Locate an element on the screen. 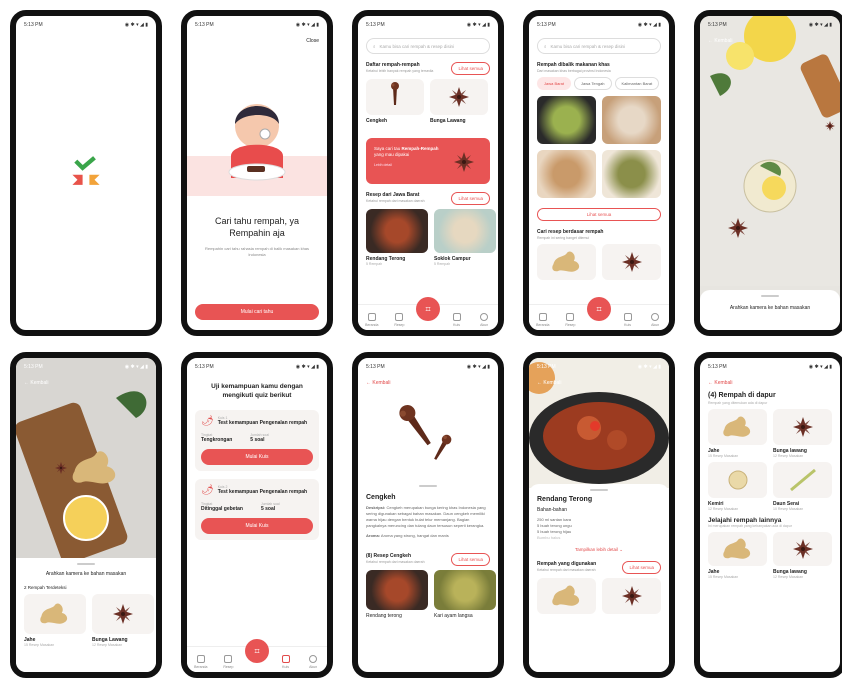 The height and width of the screenshot is (680, 842). recipe-card: Rendang Terong 5 Rempah is located at coordinates (397, 237).